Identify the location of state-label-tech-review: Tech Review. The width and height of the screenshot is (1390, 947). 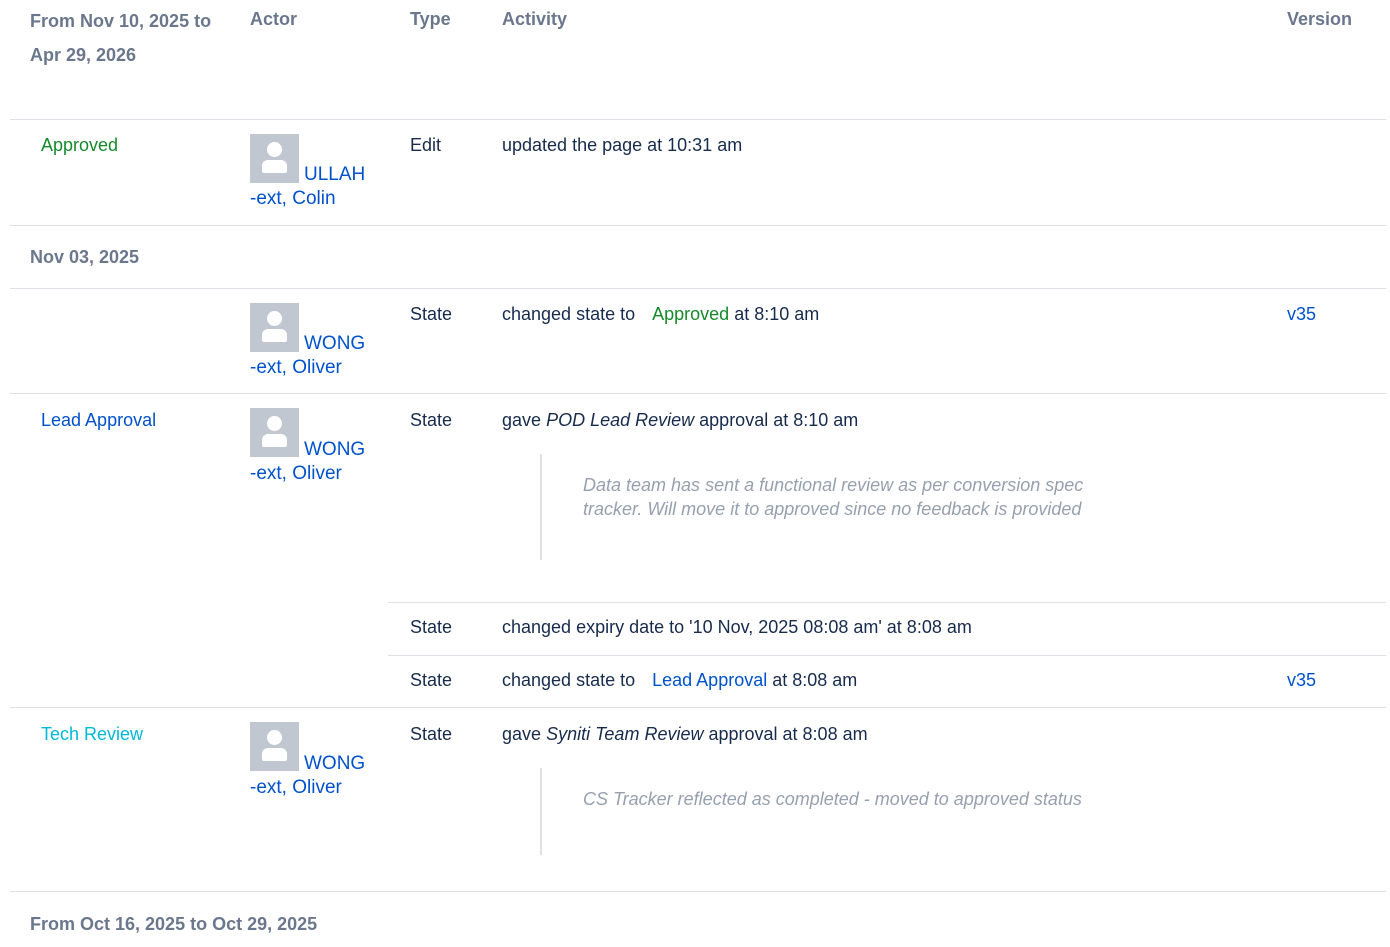
(92, 734).